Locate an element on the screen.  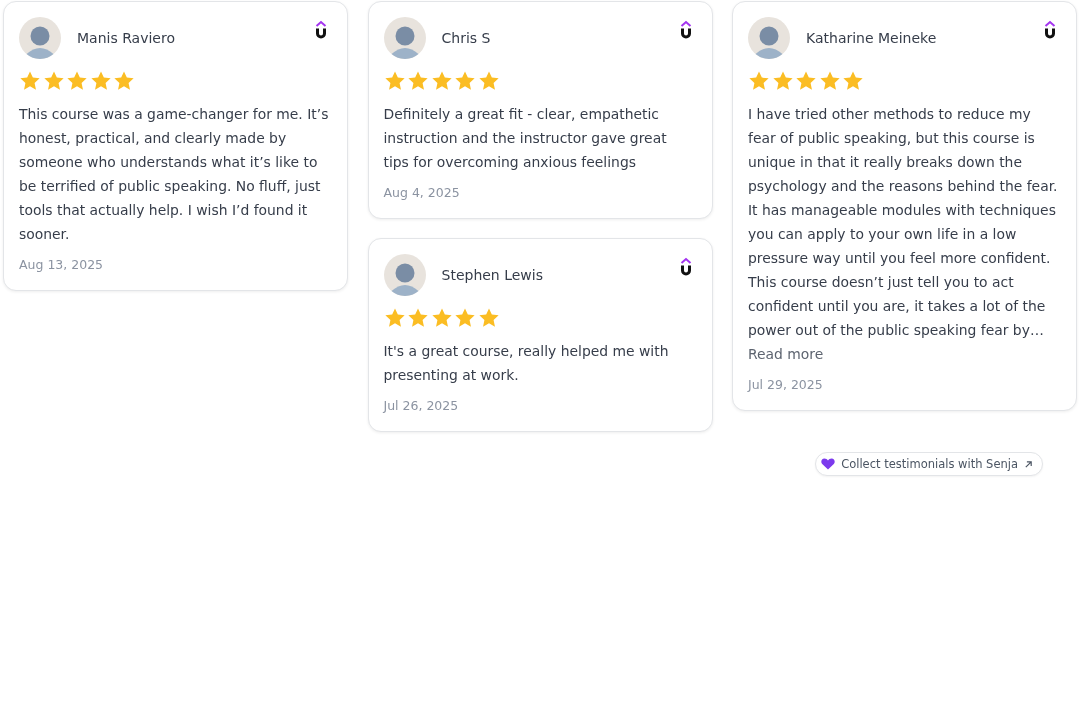
reviewer-name: Katharine Meineke is located at coordinates (871, 38).